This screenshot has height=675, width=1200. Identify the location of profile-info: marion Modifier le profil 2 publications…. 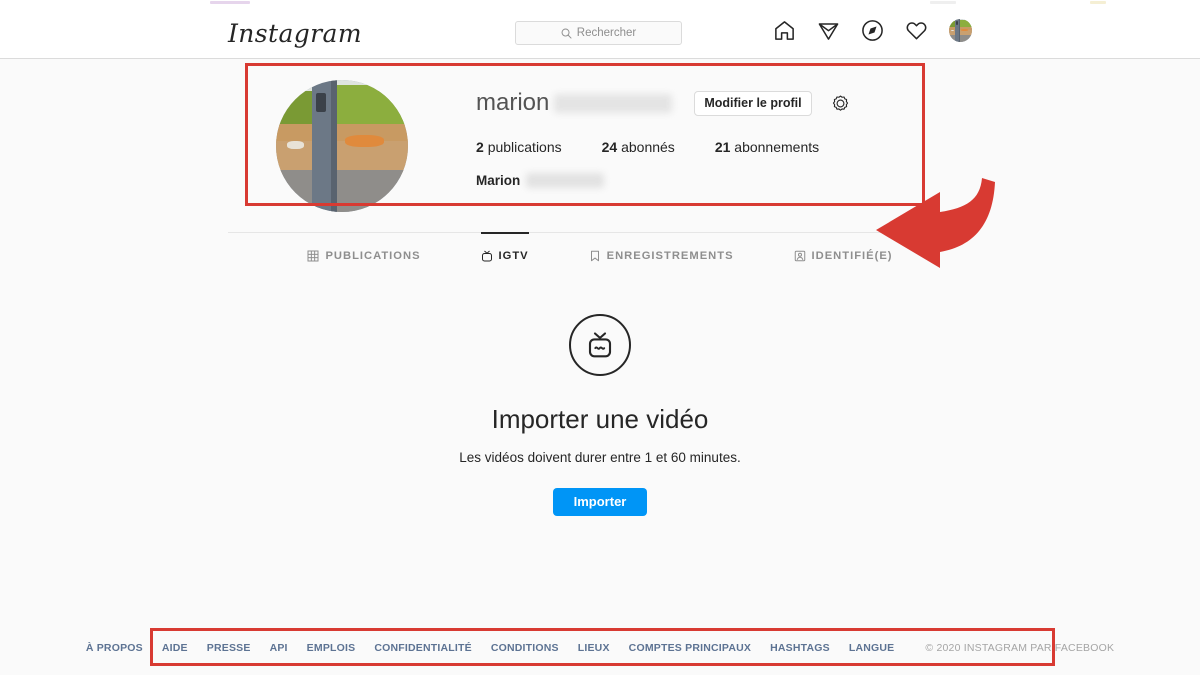
(663, 134).